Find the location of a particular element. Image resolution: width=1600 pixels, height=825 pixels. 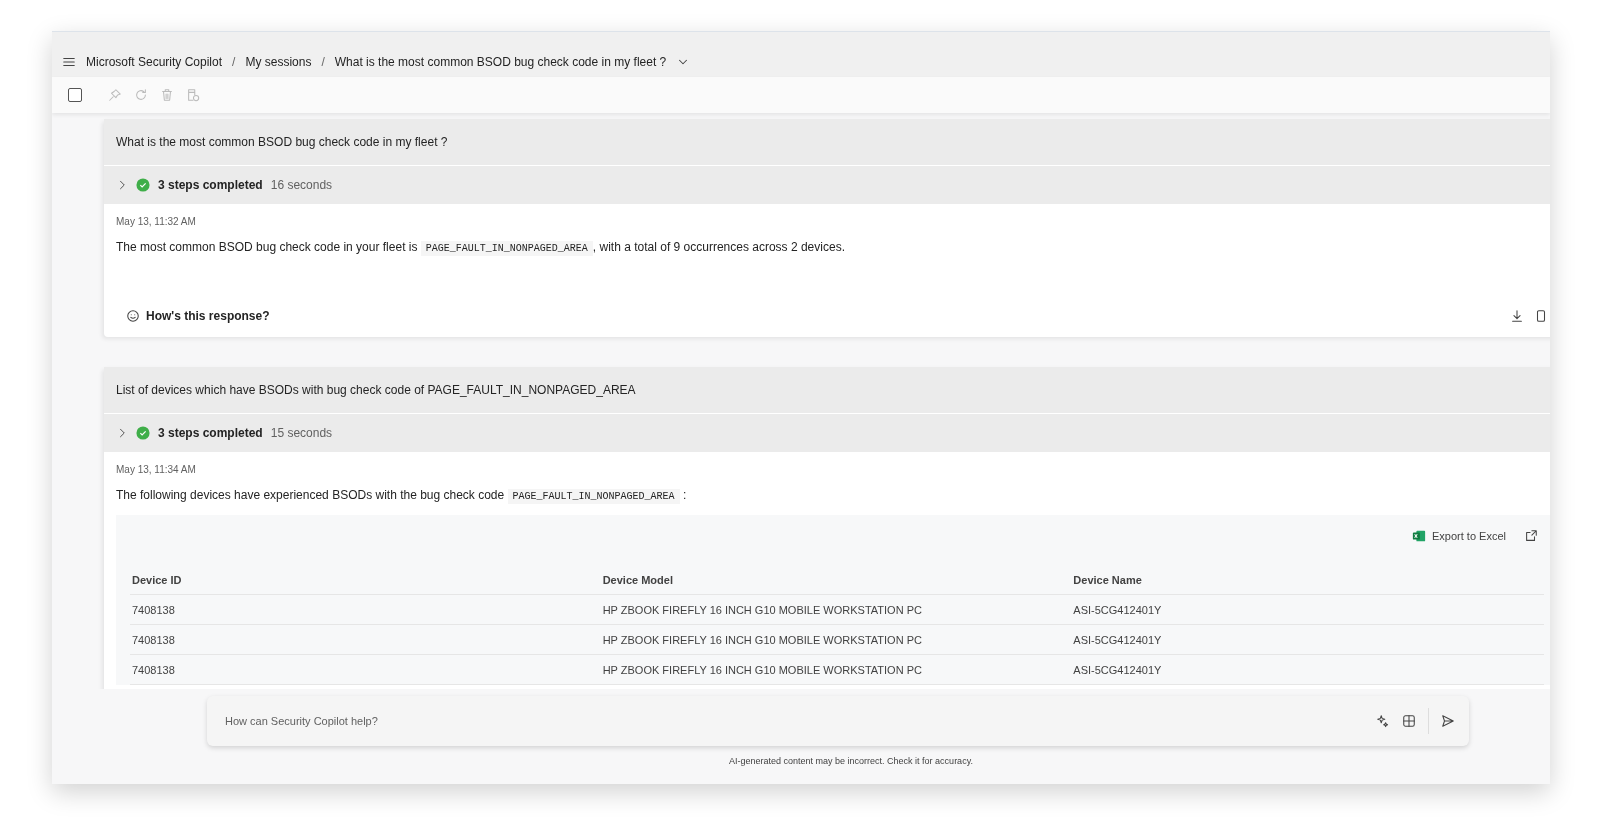

steps-duration: 16 seconds is located at coordinates (301, 185).